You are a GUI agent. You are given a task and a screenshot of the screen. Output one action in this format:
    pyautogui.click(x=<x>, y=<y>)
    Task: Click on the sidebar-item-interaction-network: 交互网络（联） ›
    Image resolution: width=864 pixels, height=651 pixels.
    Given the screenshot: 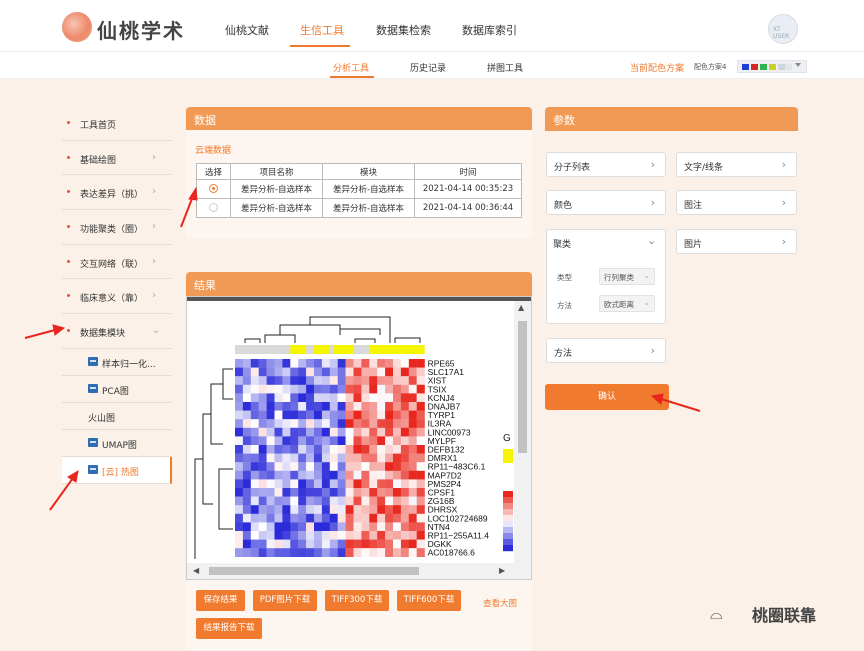 What is the action you would take?
    pyautogui.click(x=117, y=262)
    